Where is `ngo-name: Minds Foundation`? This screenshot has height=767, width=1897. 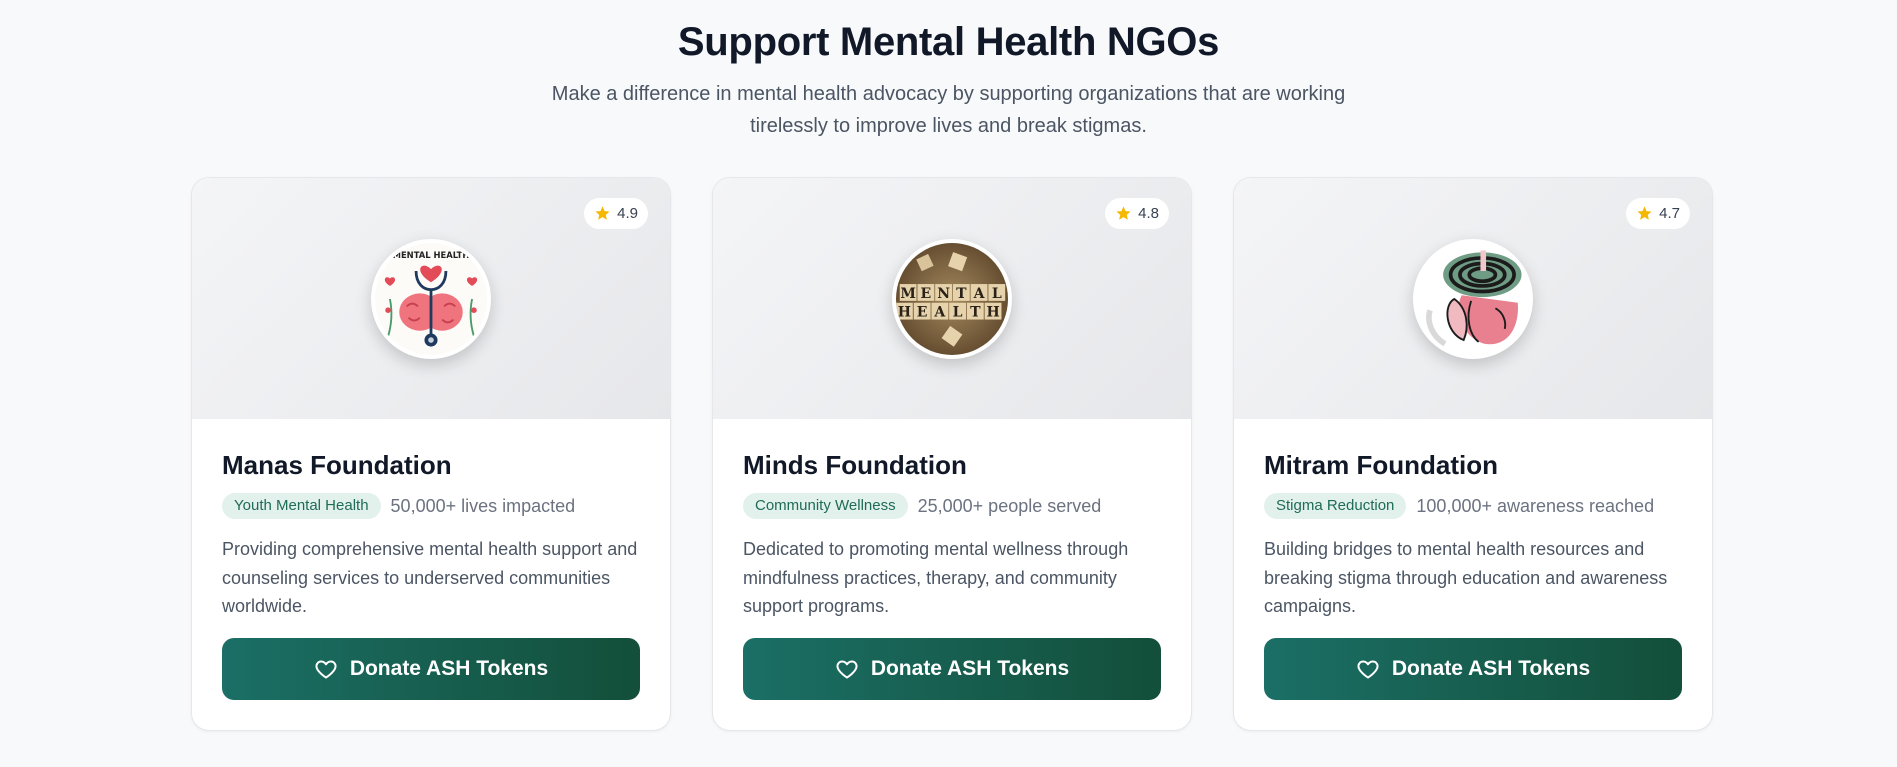
ngo-name: Minds Foundation is located at coordinates (855, 465).